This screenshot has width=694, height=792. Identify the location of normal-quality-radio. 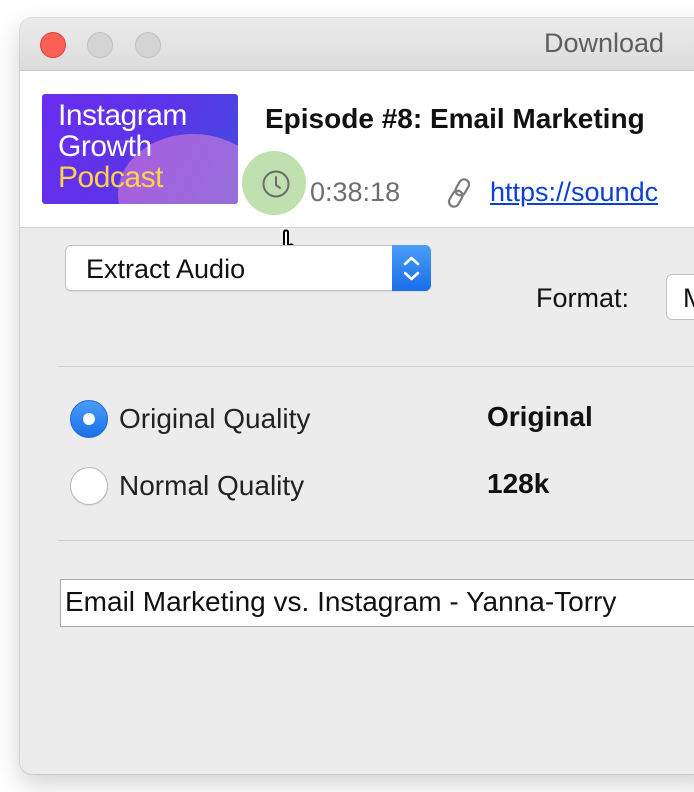
(89, 486).